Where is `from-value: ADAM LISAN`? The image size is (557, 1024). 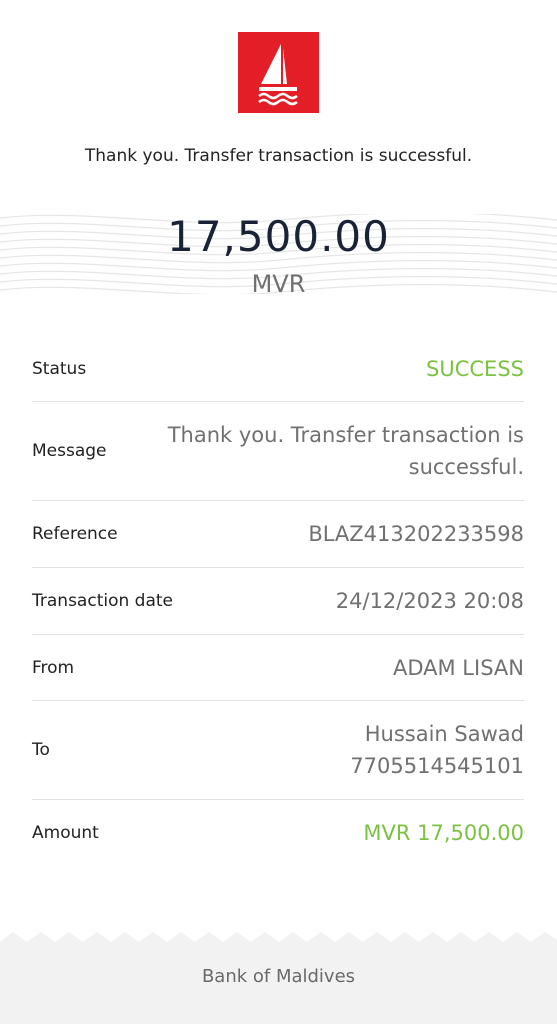
from-value: ADAM LISAN is located at coordinates (458, 667).